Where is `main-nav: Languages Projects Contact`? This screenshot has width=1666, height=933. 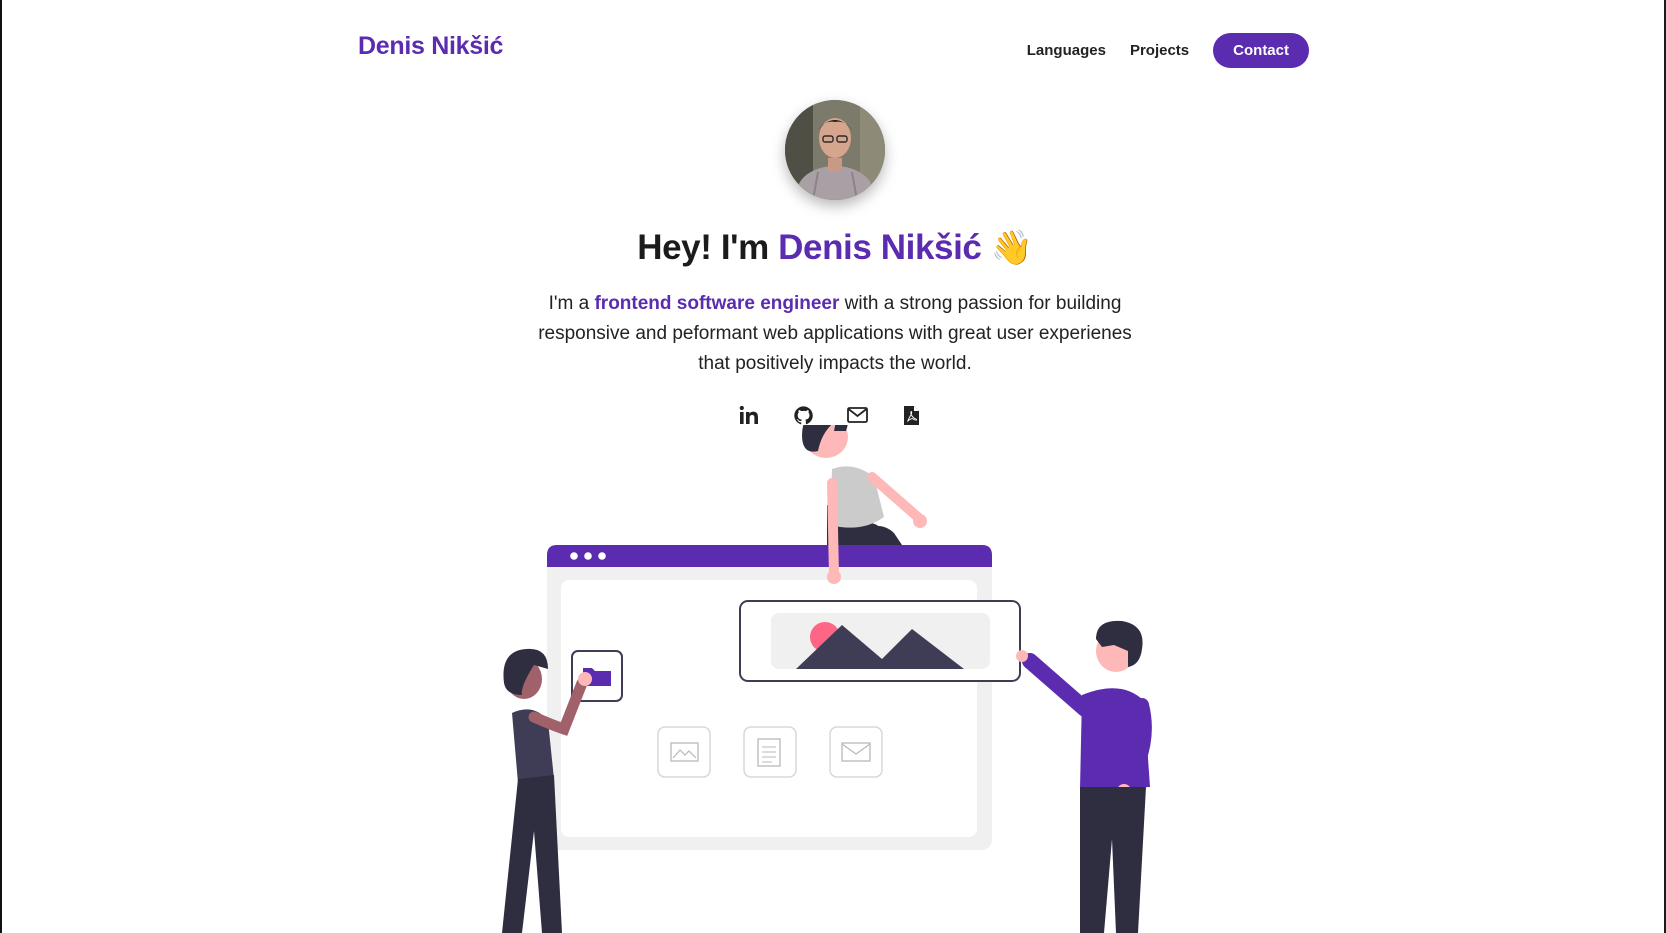 main-nav: Languages Projects Contact is located at coordinates (1168, 50).